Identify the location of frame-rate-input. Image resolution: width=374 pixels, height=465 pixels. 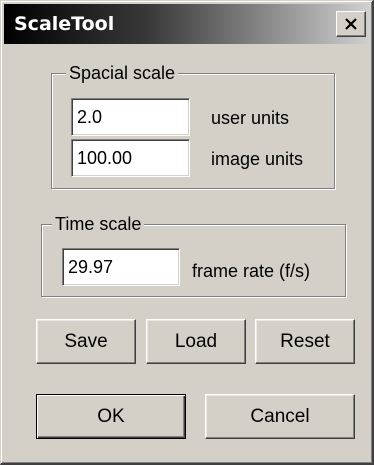
(121, 267).